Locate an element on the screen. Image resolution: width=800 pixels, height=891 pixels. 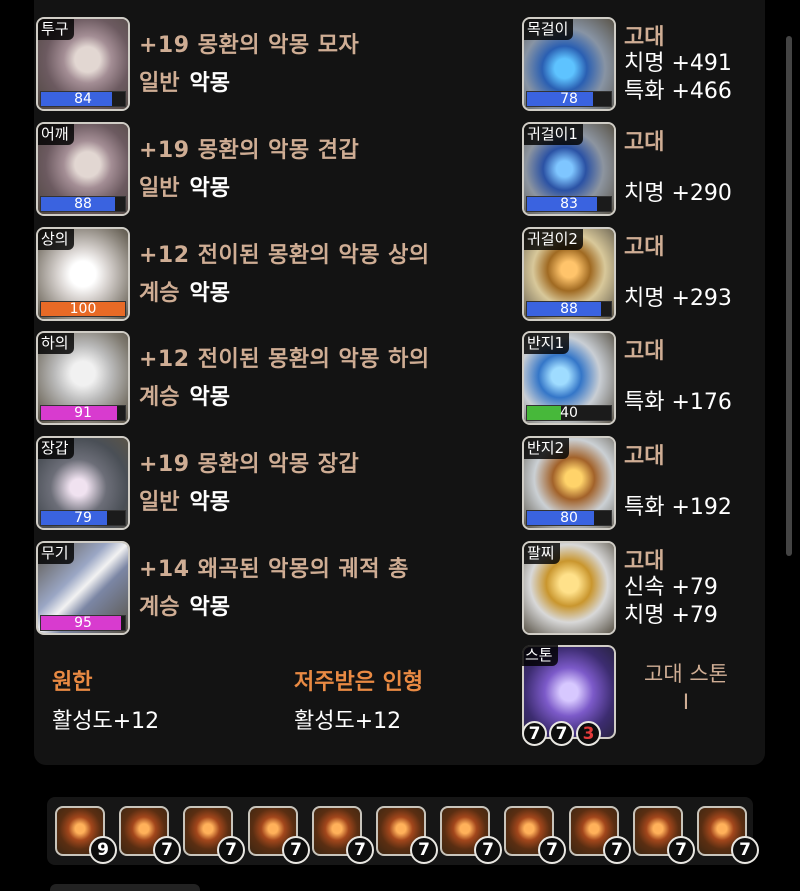
accessories-slot-5: 팔찌 is located at coordinates (569, 588).